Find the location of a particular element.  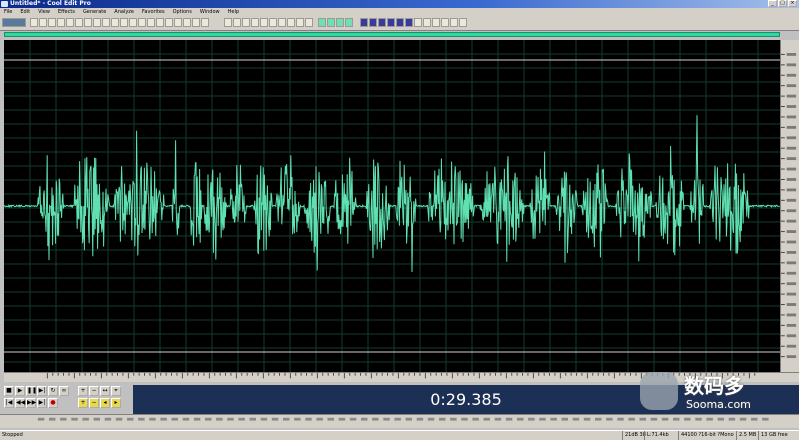

menu-window: Window is located at coordinates (210, 12).